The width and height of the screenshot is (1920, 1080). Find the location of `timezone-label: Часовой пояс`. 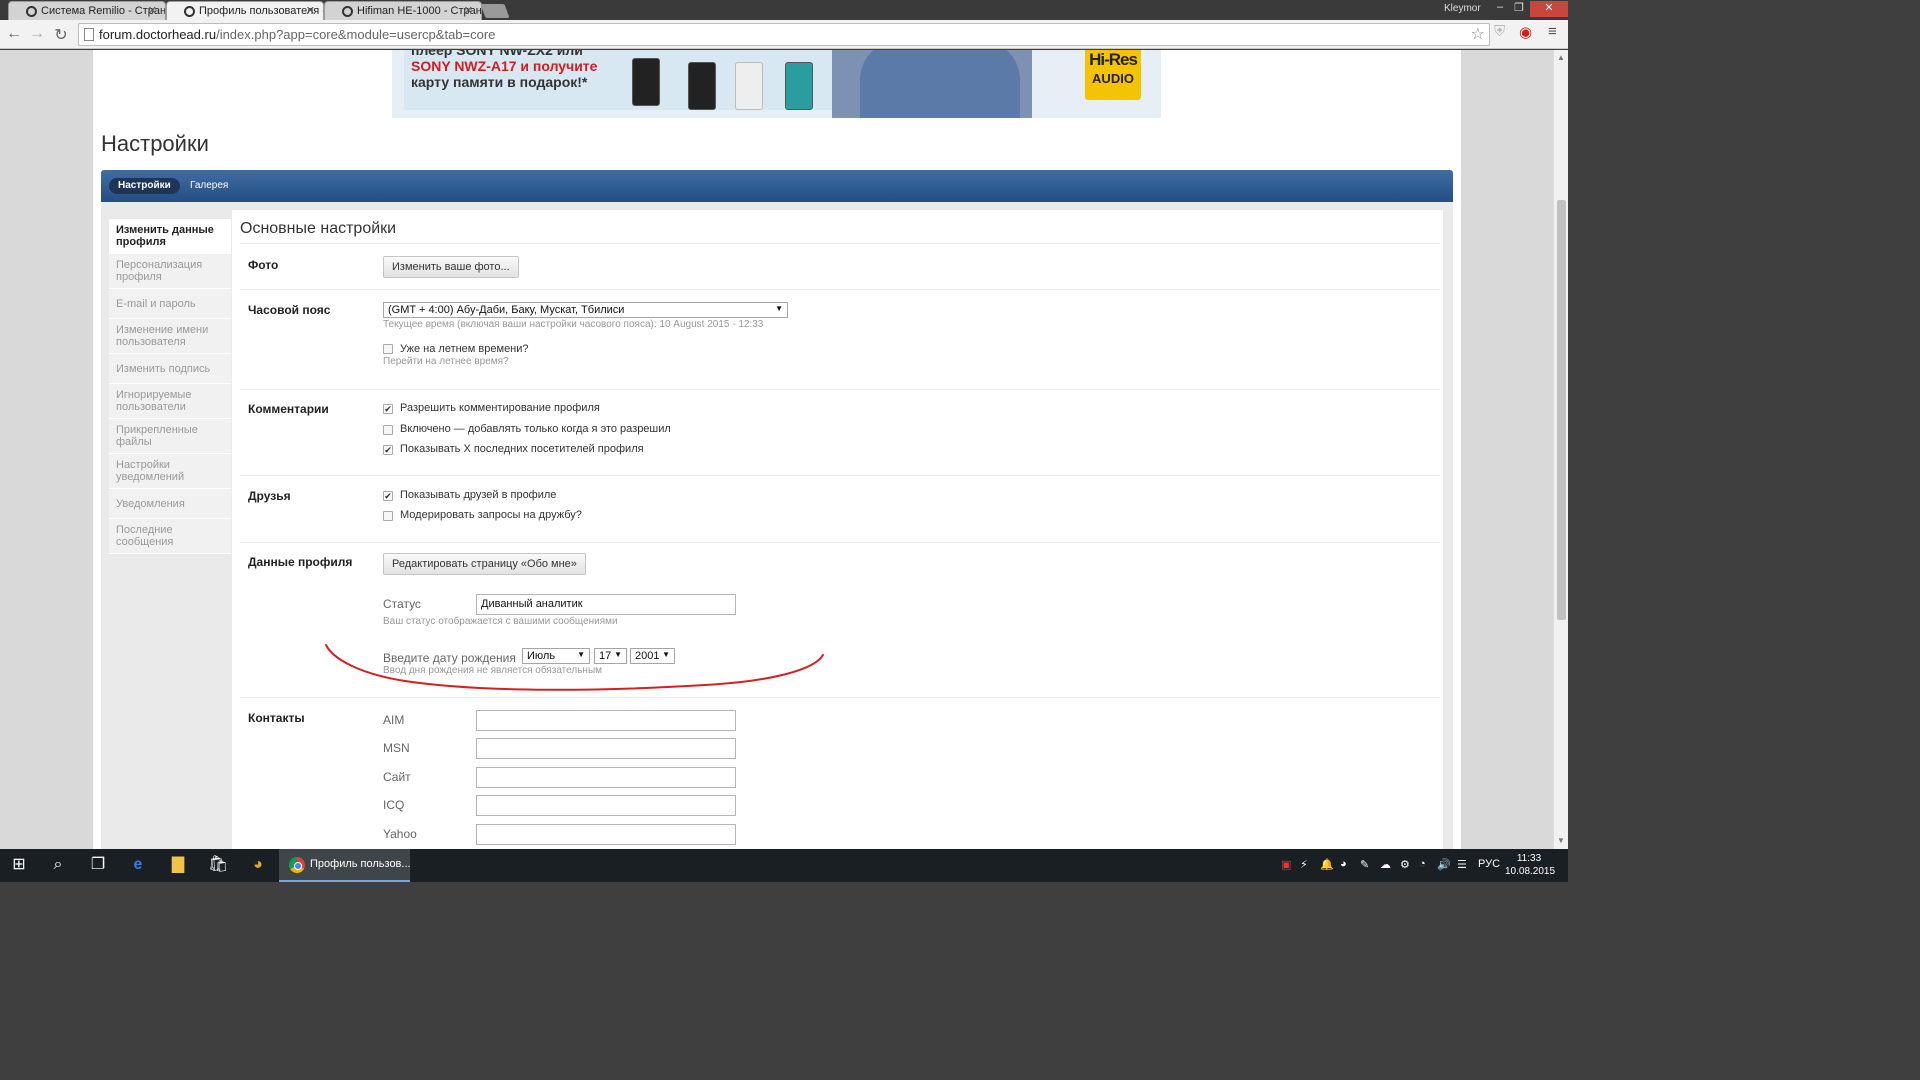

timezone-label: Часовой пояс is located at coordinates (289, 310).